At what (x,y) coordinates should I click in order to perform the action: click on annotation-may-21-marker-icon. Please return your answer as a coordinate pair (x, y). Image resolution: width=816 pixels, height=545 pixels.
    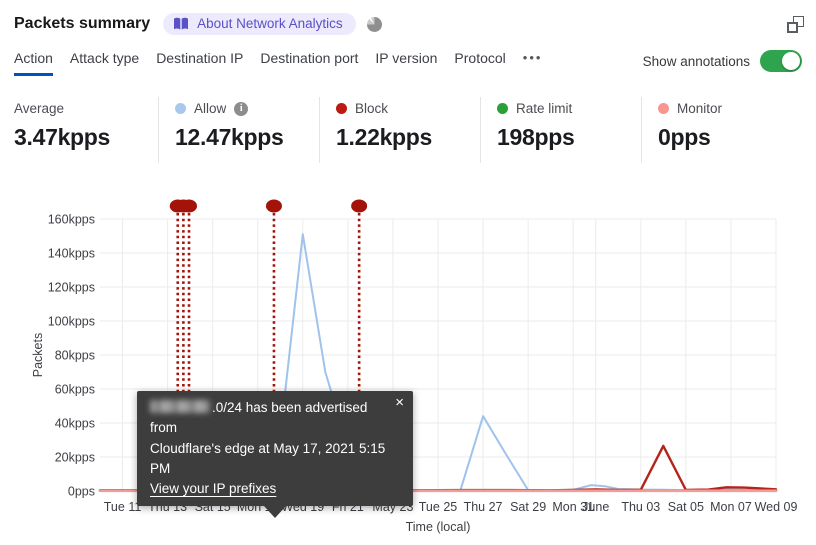
    Looking at the image, I should click on (359, 206).